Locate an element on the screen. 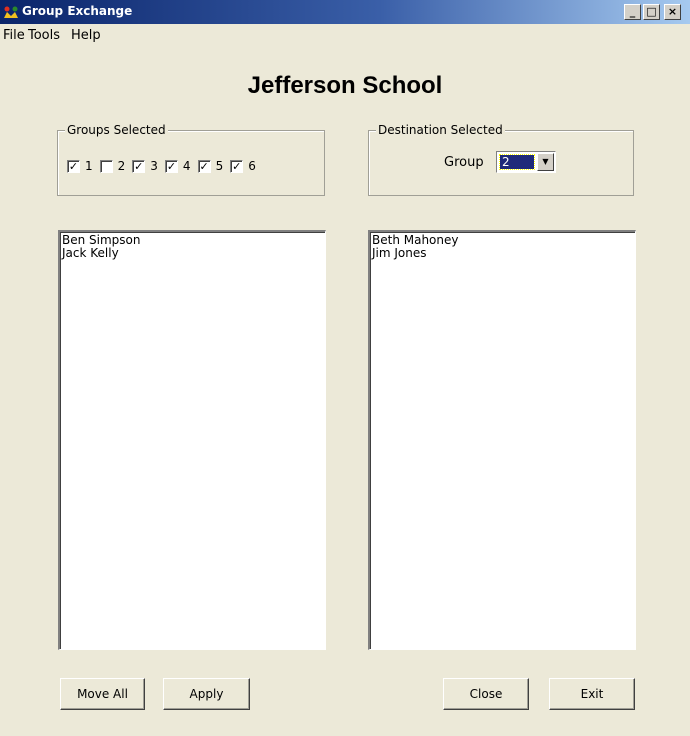 This screenshot has height=736, width=690. checkbox-label: 5 is located at coordinates (219, 166).